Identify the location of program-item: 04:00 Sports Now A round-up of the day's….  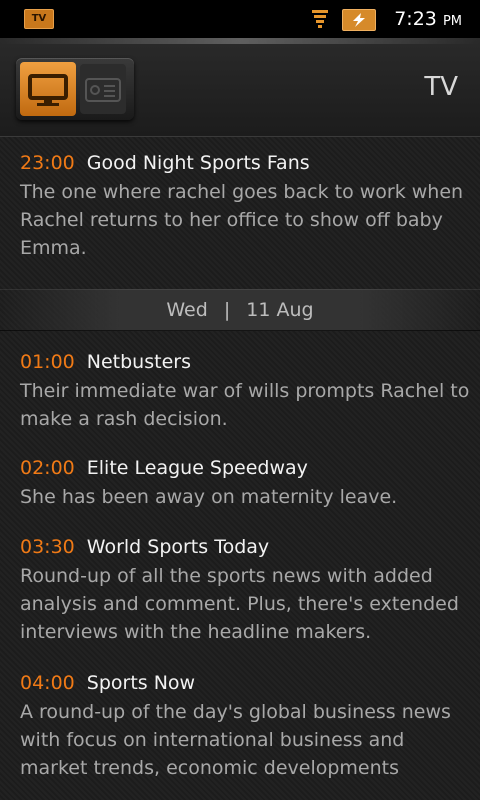
(248, 727).